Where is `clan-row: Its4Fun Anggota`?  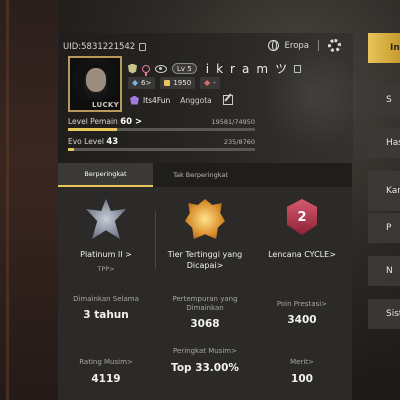 clan-row: Its4Fun Anggota is located at coordinates (181, 100).